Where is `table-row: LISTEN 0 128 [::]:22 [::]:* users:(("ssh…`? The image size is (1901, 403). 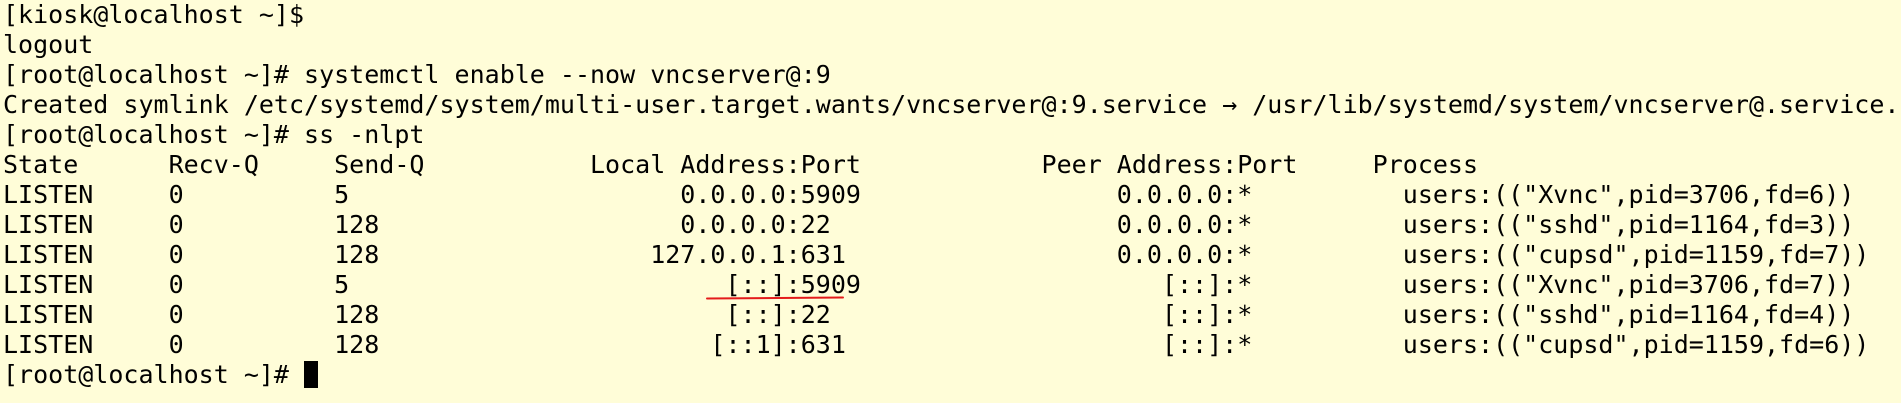 table-row: LISTEN 0 128 [::]:22 [::]:* users:(("ssh… is located at coordinates (929, 314).